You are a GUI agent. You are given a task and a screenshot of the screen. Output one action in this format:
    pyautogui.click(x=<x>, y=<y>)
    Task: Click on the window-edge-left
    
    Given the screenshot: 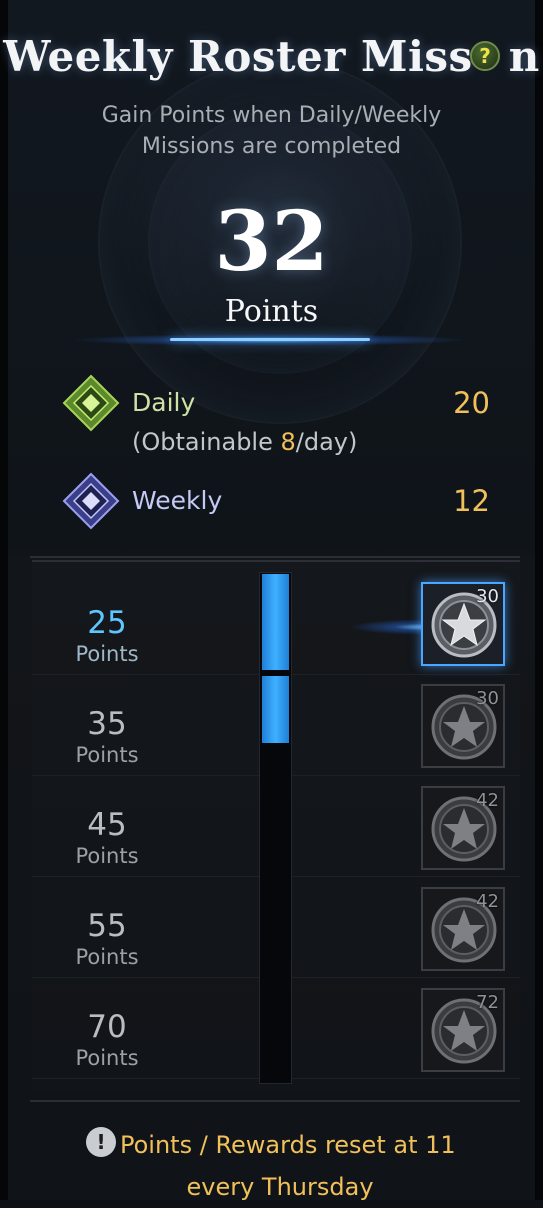 What is the action you would take?
    pyautogui.click(x=4, y=600)
    